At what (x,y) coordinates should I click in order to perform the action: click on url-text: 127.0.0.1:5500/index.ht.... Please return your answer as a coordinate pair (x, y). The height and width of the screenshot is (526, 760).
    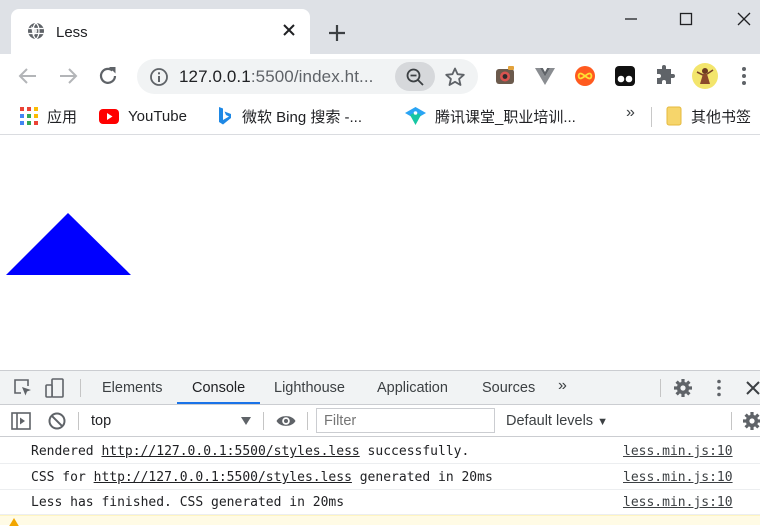
    Looking at the image, I should click on (276, 77).